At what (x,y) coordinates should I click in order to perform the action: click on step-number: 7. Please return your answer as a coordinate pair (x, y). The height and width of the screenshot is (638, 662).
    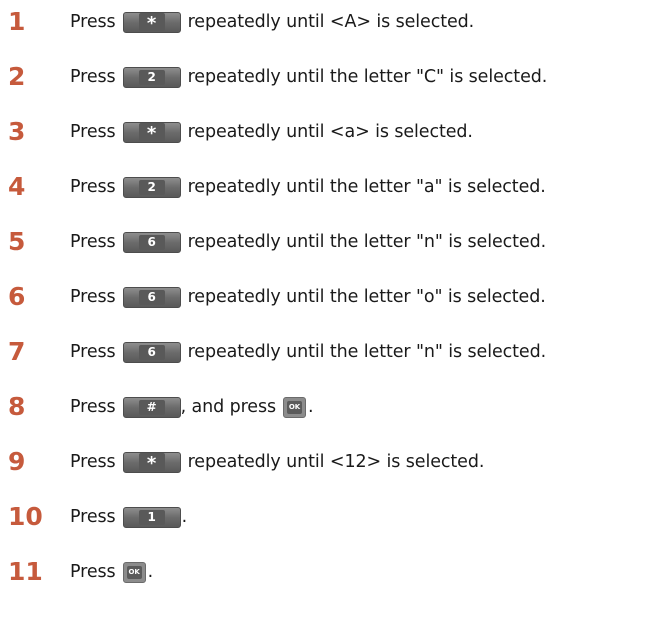
    Looking at the image, I should click on (17, 351).